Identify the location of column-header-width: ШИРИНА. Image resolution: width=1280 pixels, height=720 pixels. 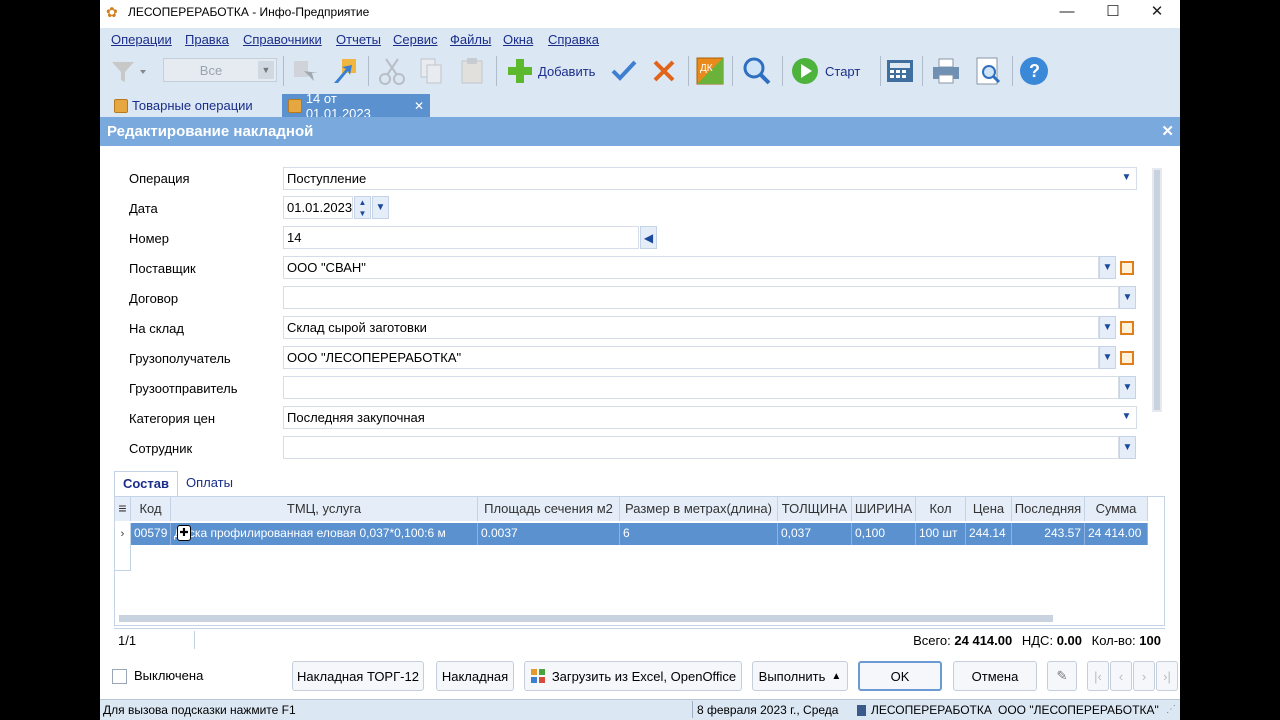
(884, 509).